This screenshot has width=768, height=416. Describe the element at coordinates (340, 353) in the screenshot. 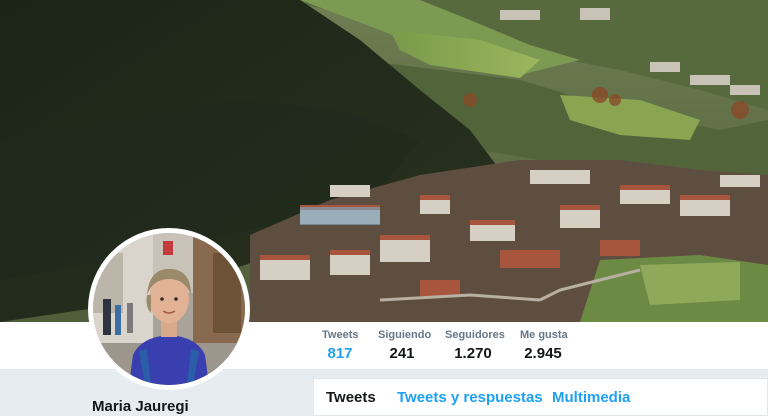

I see `stat-tweets-value: 817` at that location.